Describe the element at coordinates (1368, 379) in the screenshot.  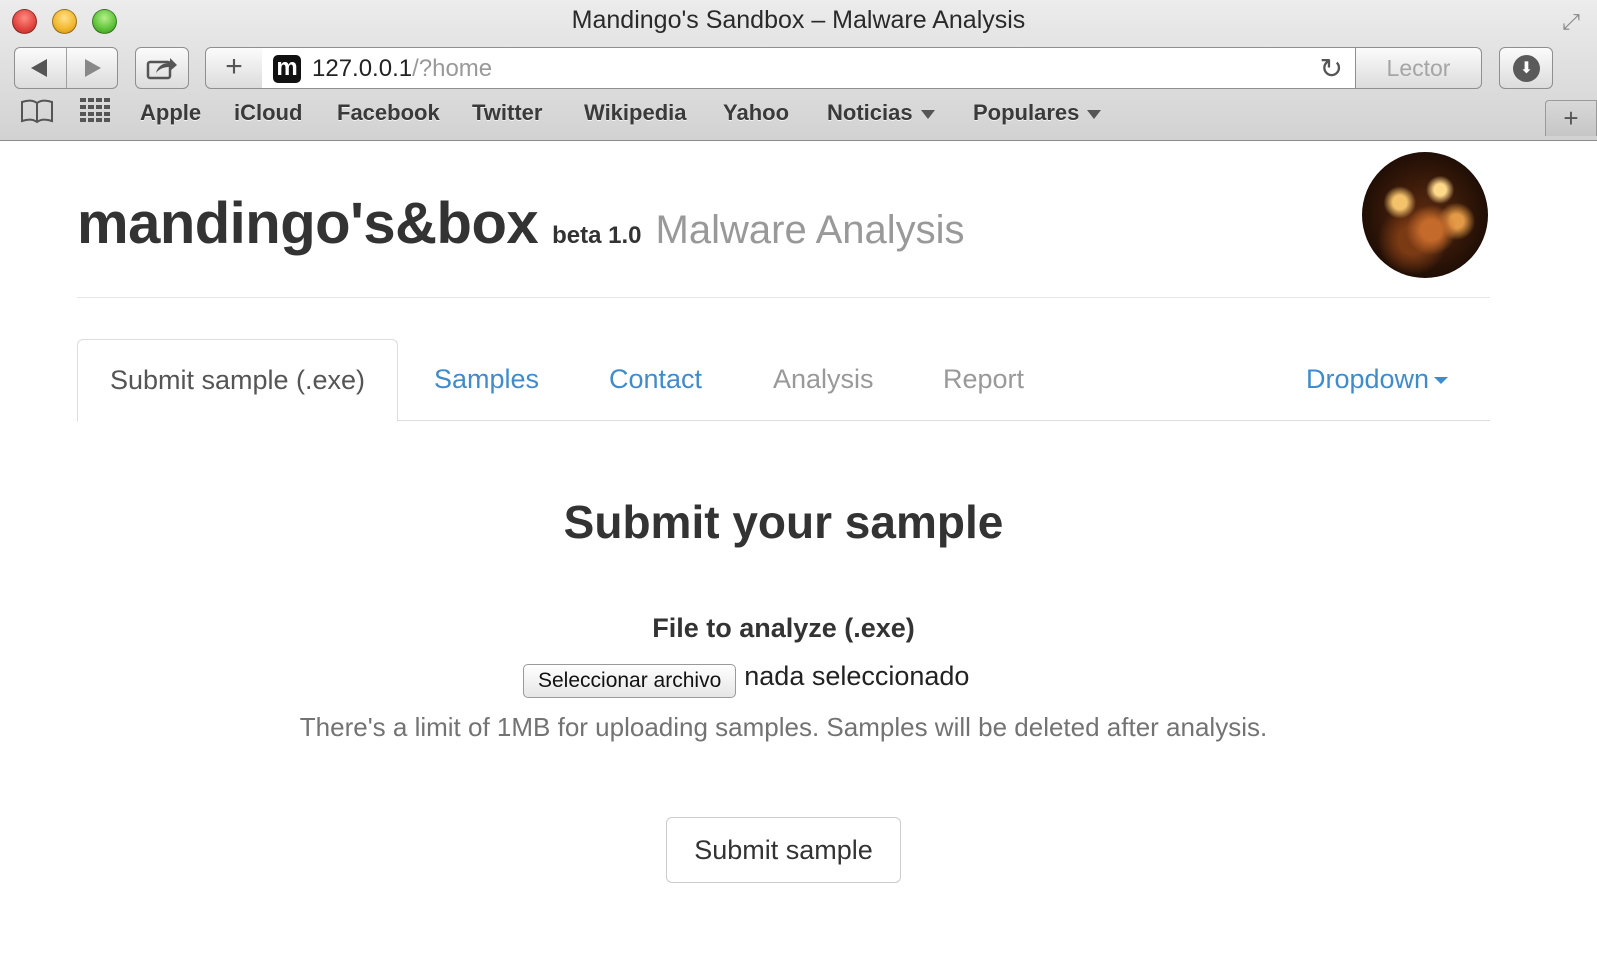
I see `tab-dropdown-label: Dropdown` at that location.